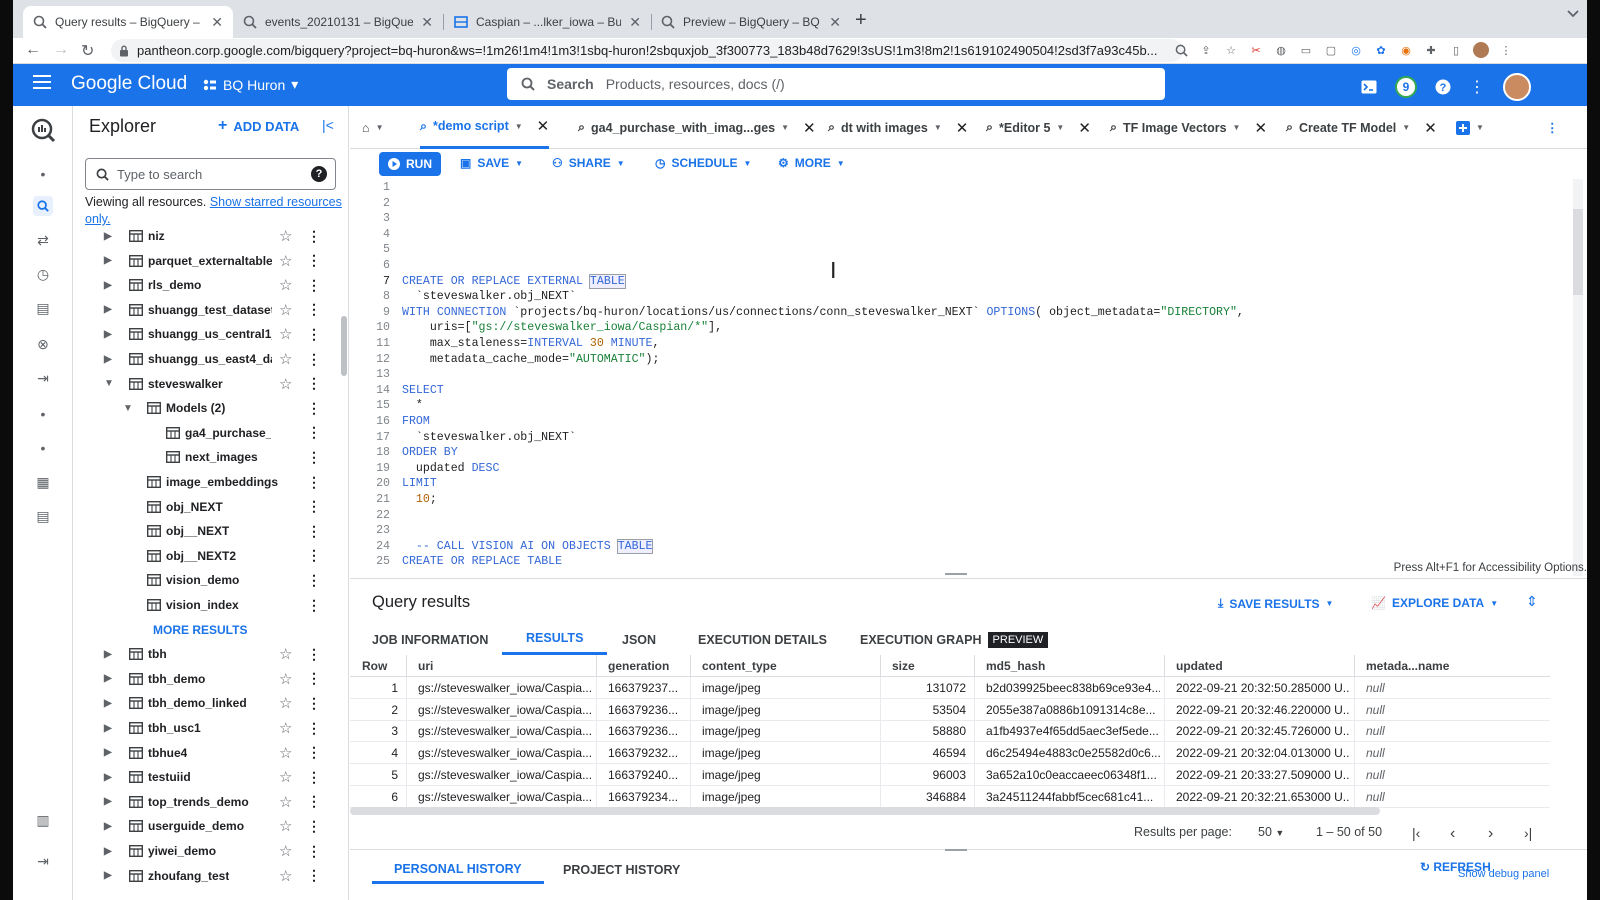 The height and width of the screenshot is (900, 1600). Describe the element at coordinates (1256, 50) in the screenshot. I see `extension-icon: ✂` at that location.